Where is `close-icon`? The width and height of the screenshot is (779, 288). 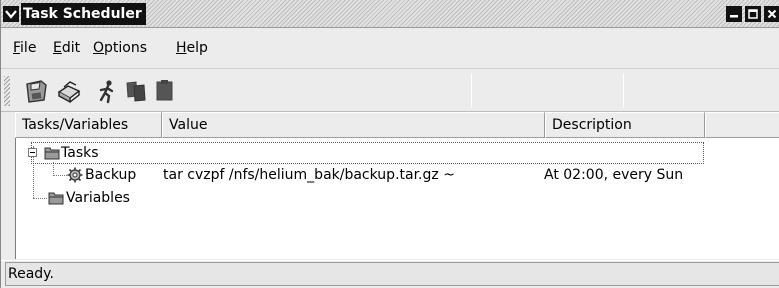 close-icon is located at coordinates (771, 14).